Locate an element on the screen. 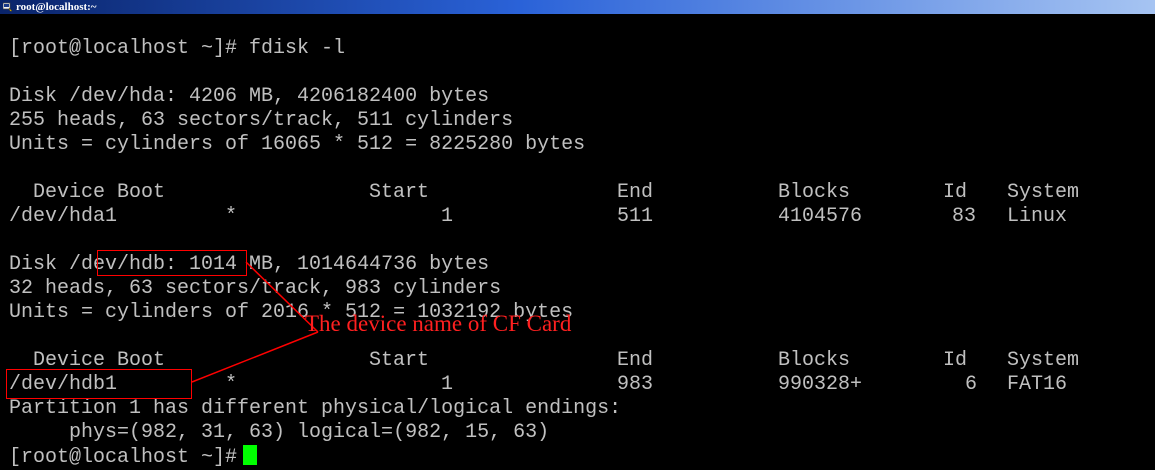 This screenshot has height=470, width=1155. partition-name-highlight-box is located at coordinates (99, 384).